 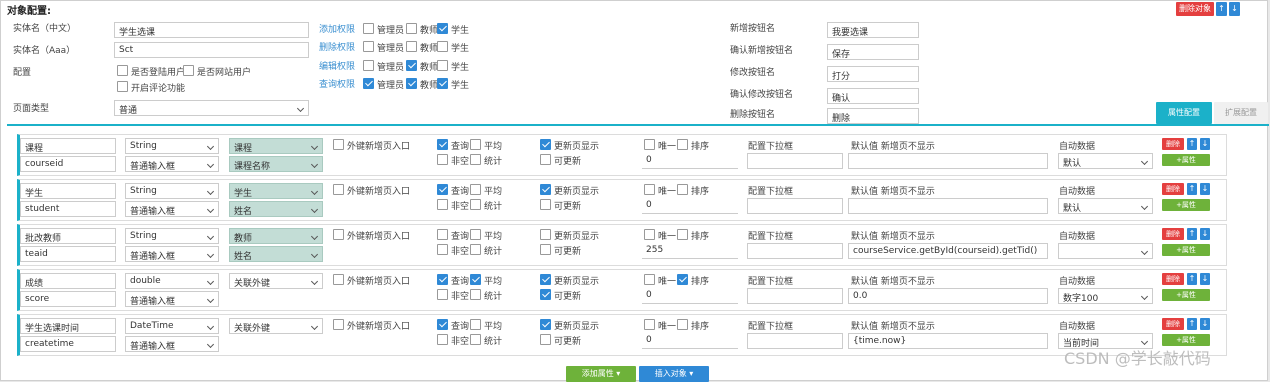 I want to click on move-down-button: ↓, so click(x=1234, y=9).